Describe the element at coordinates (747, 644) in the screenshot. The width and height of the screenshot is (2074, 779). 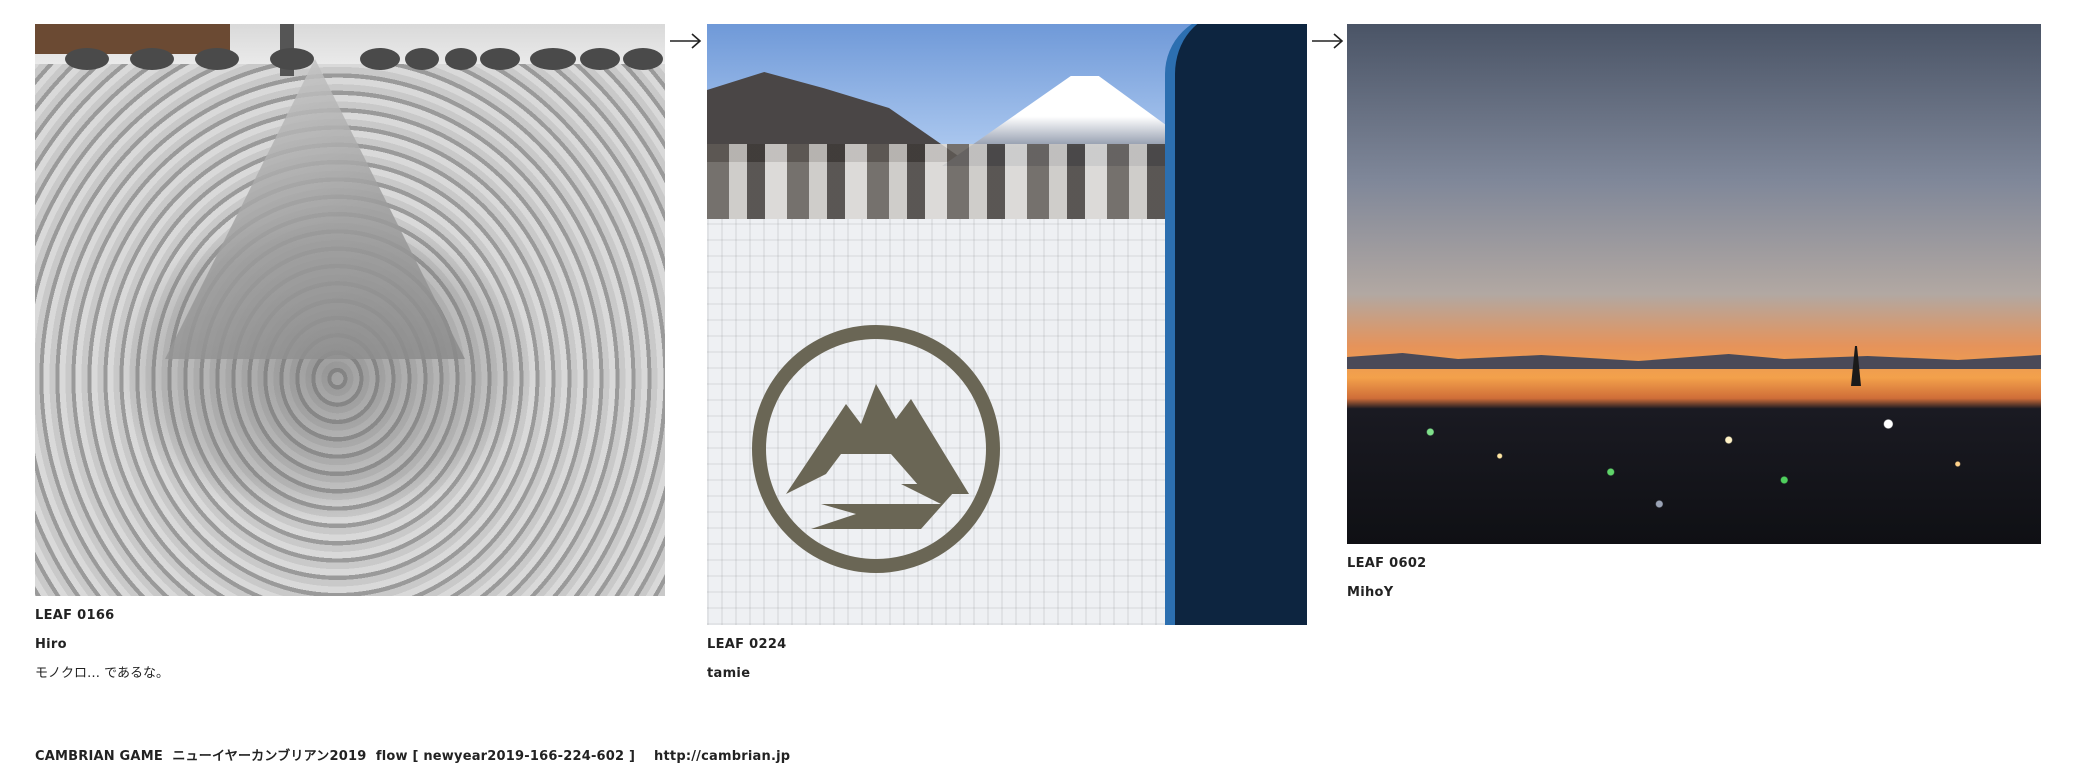
I see `leaf-number: LEAF 0224` at that location.